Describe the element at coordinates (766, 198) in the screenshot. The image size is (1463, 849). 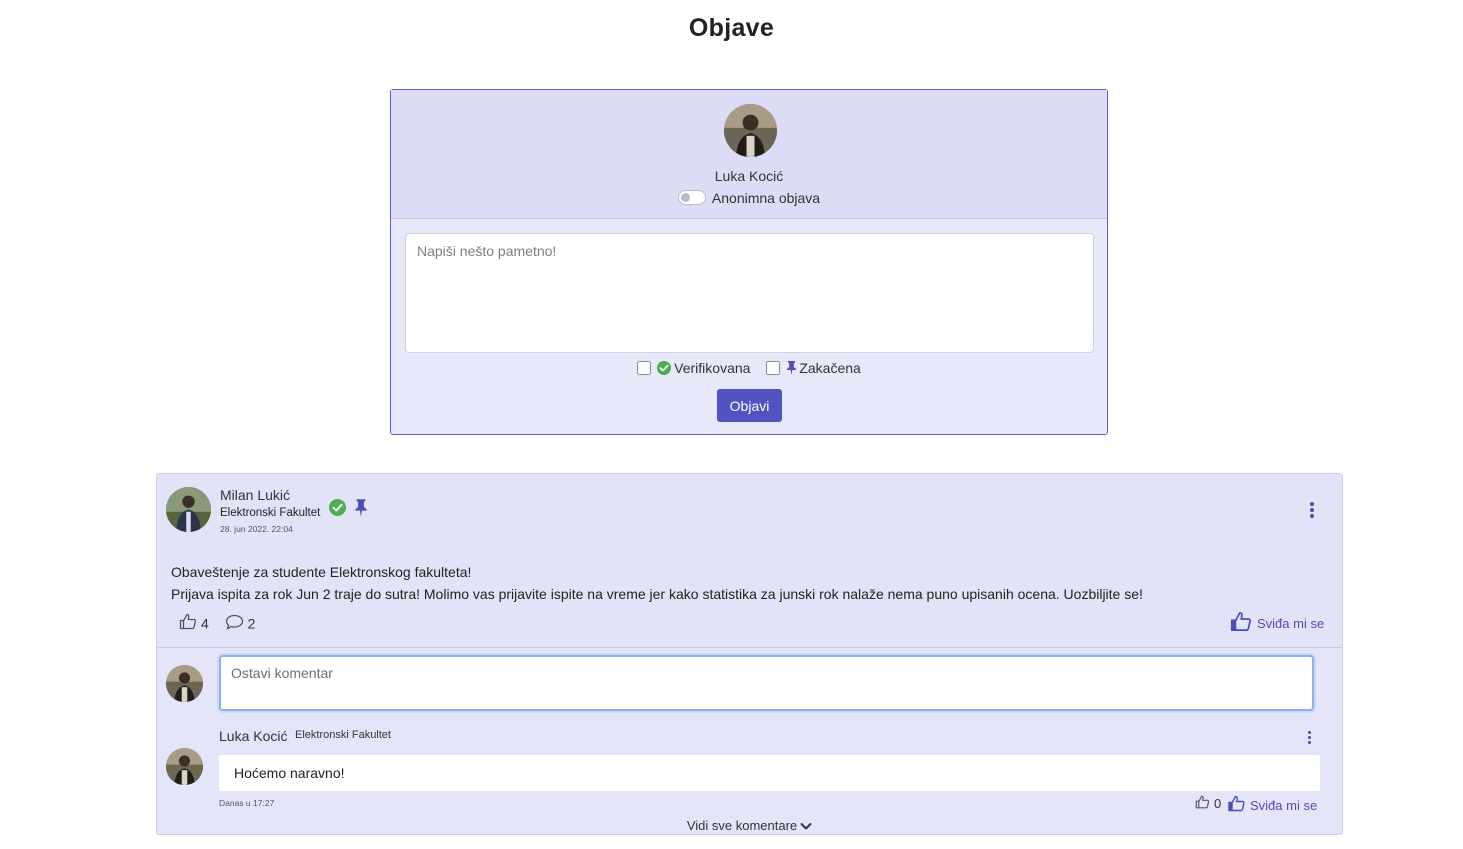
I see `anonymous-label: Anonimna objava` at that location.